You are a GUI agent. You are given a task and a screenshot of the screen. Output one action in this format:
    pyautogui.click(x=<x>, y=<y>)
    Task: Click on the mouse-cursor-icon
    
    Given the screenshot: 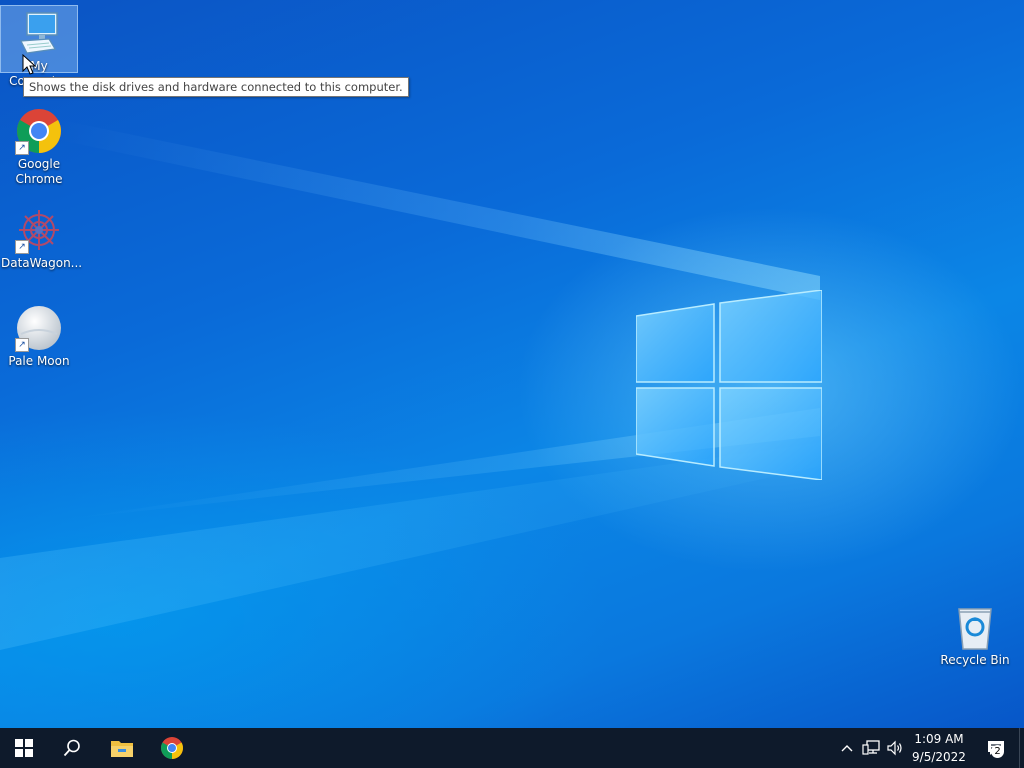 What is the action you would take?
    pyautogui.click(x=29, y=64)
    